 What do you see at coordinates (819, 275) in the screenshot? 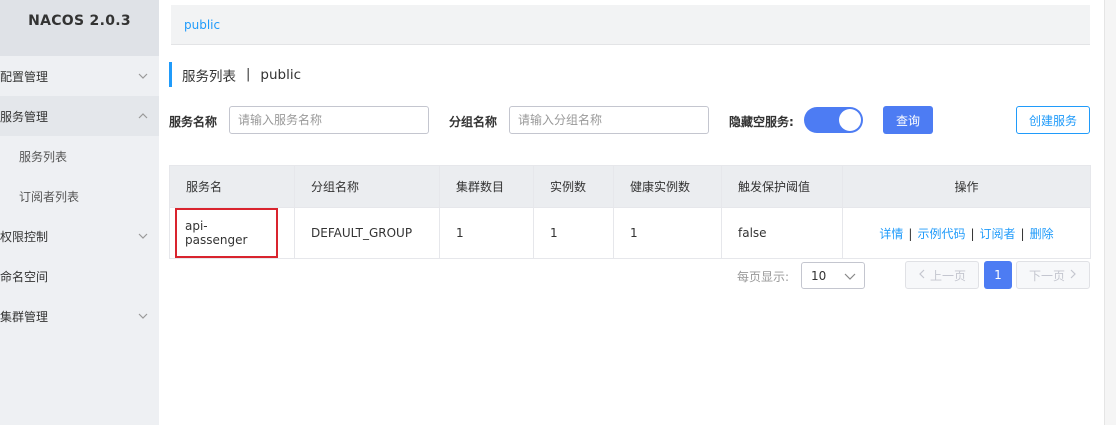
I see `page-size-value: 10` at bounding box center [819, 275].